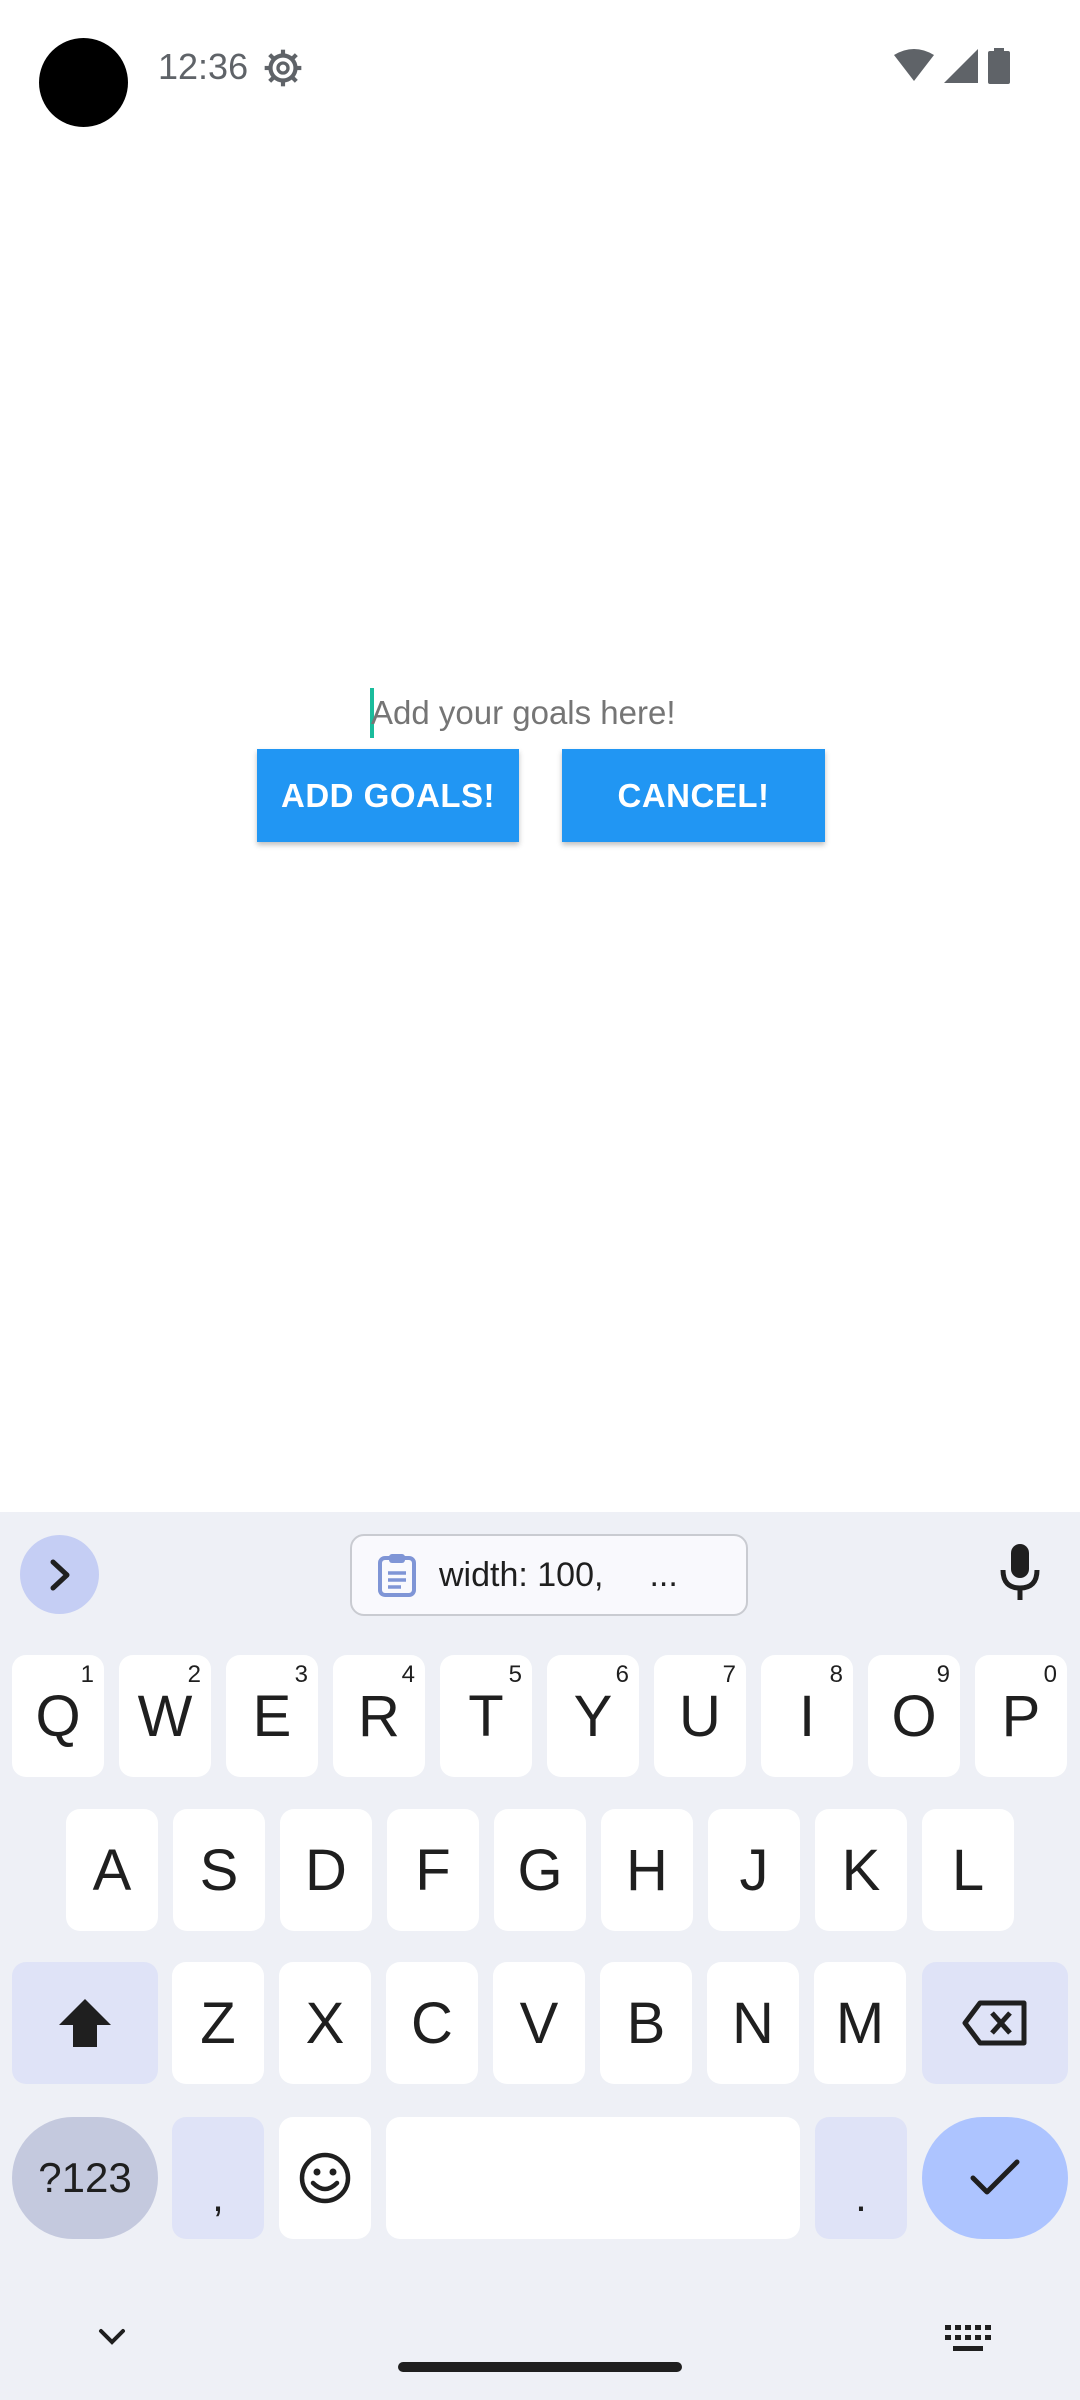  I want to click on backspace-key, so click(995, 2023).